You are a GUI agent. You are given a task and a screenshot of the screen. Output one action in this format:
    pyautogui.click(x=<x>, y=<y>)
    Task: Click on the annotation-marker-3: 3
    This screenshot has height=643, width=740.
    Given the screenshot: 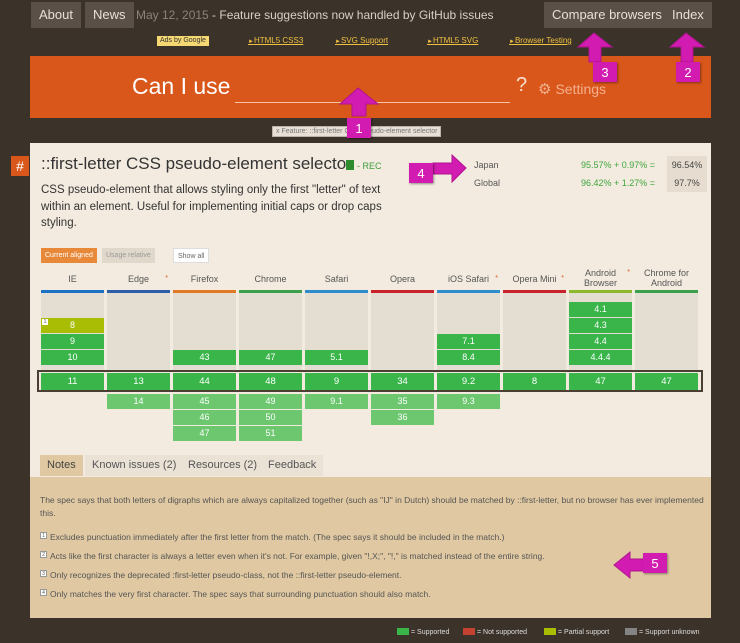 What is the action you would take?
    pyautogui.click(x=605, y=72)
    